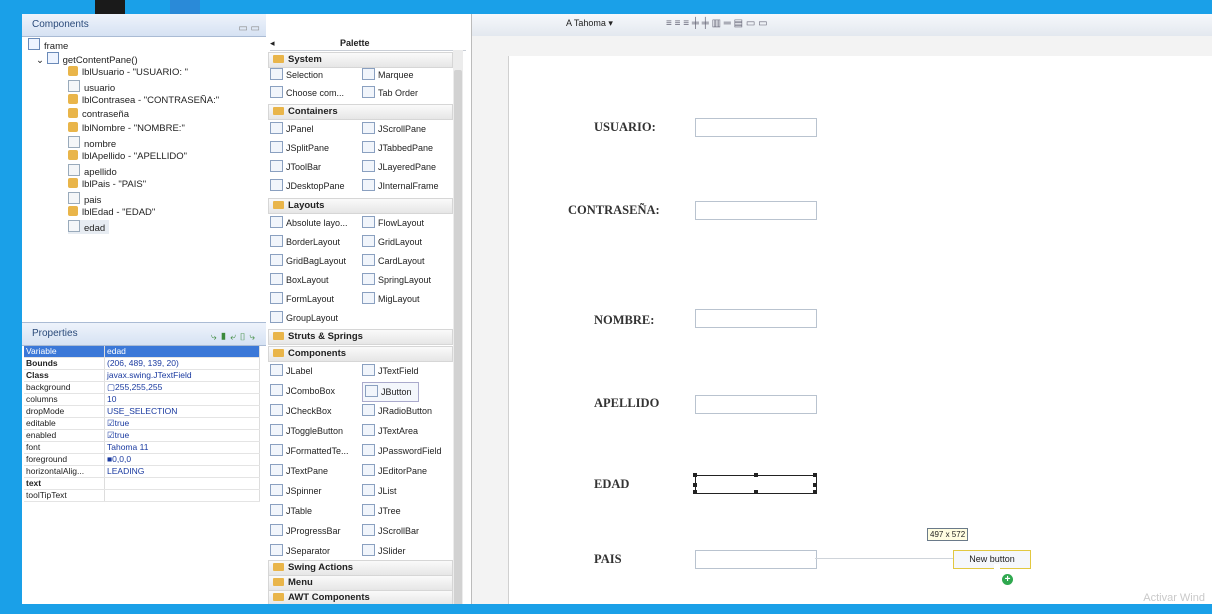 This screenshot has width=1212, height=614. What do you see at coordinates (182, 387) in the screenshot?
I see `background-value: ▢255,255,255` at bounding box center [182, 387].